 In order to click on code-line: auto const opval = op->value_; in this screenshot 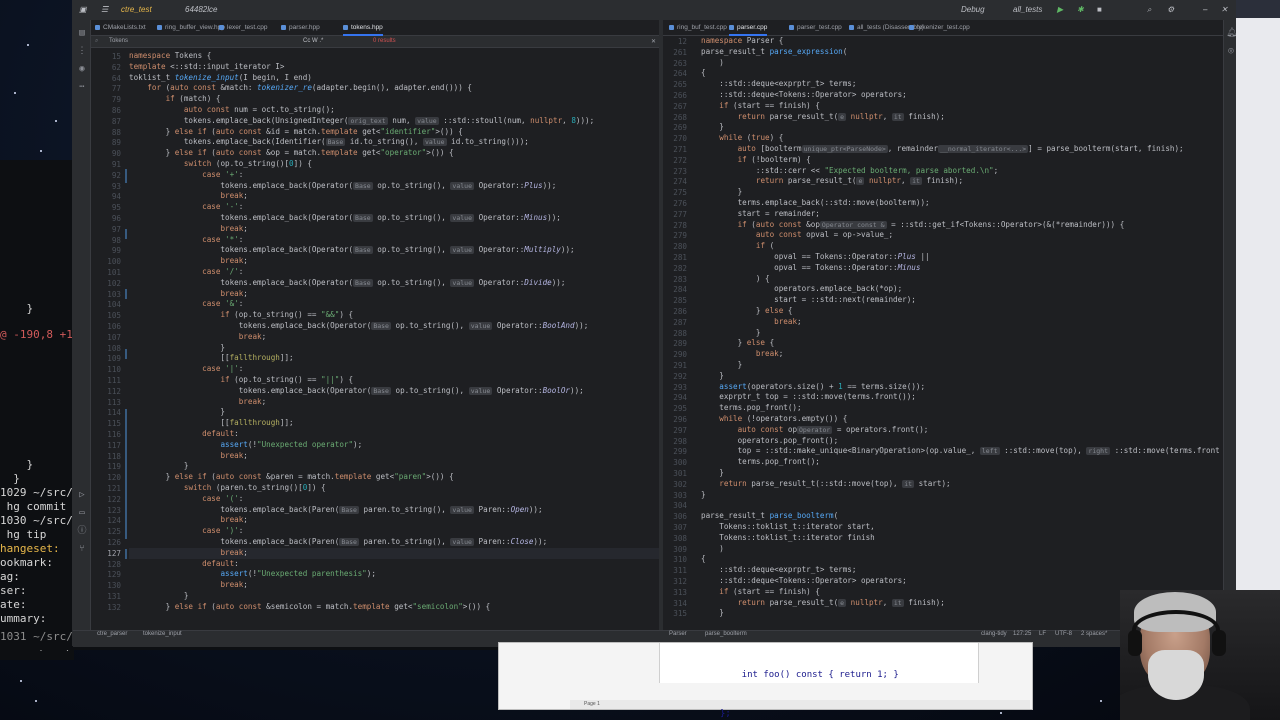, I will do `click(797, 235)`.